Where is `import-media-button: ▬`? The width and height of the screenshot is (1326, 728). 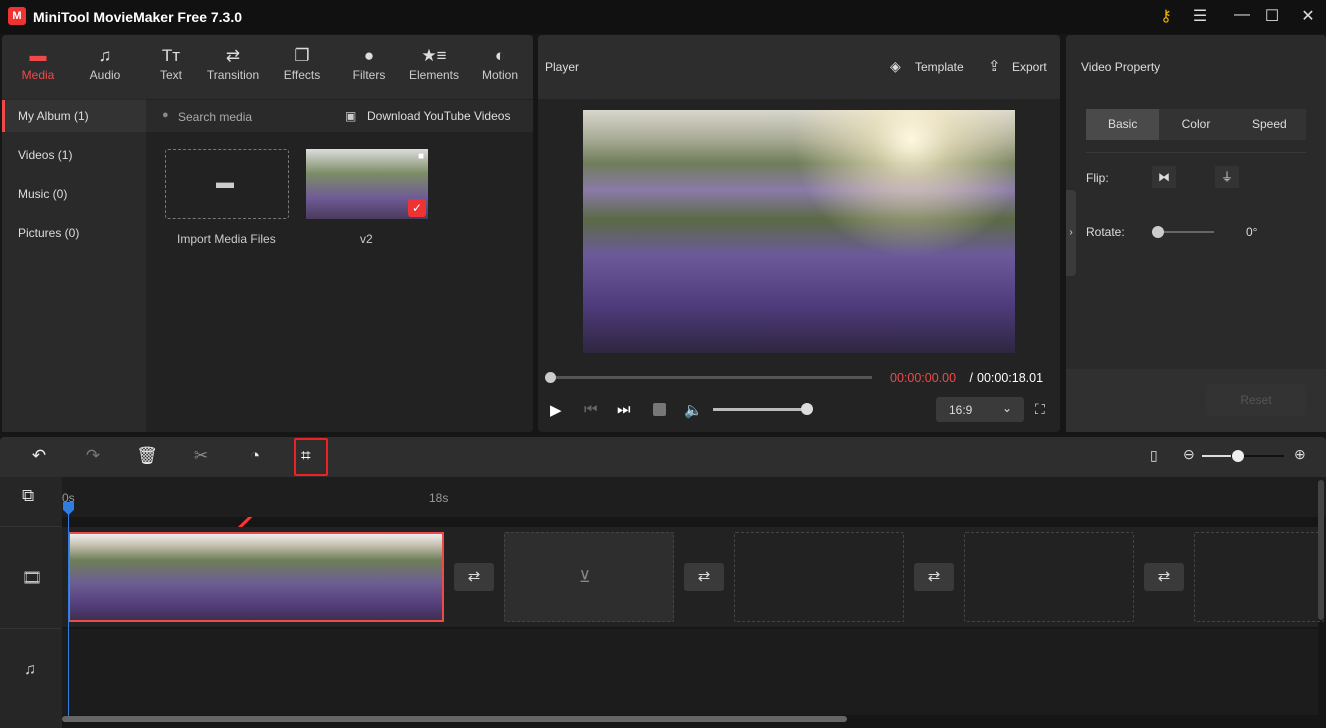
import-media-button: ▬ is located at coordinates (227, 184).